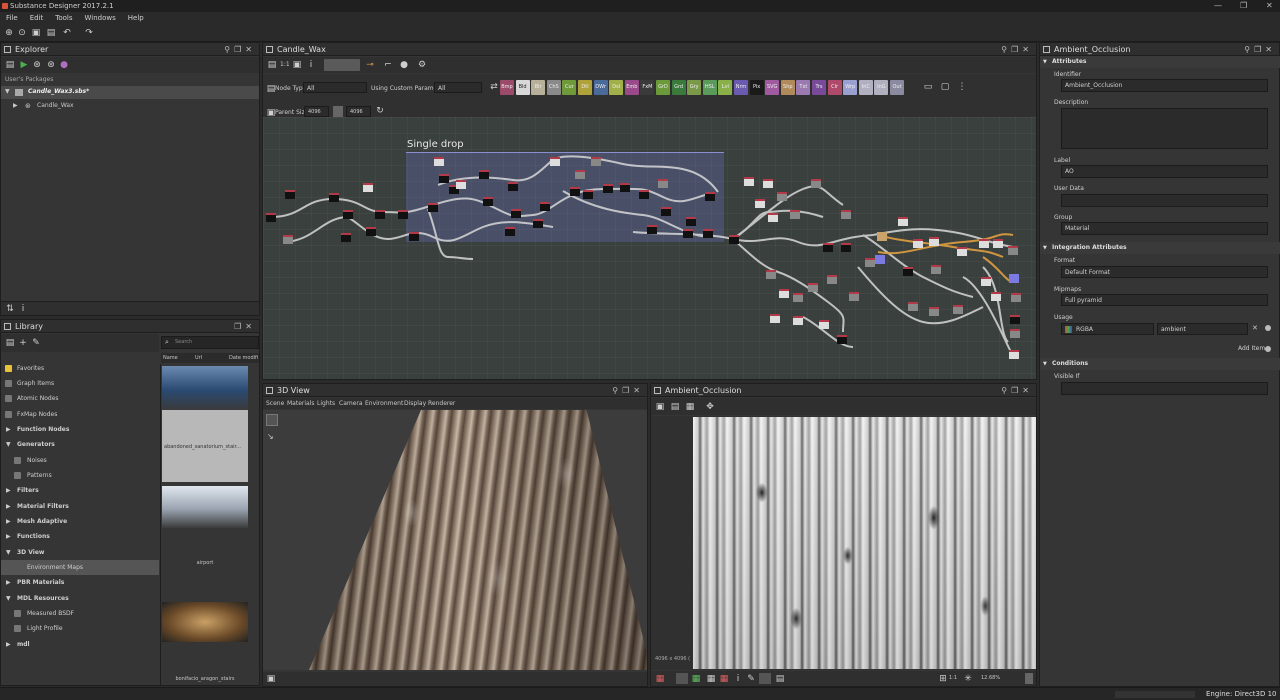  What do you see at coordinates (311, 65) in the screenshot?
I see `graph-info-icon: i` at bounding box center [311, 65].